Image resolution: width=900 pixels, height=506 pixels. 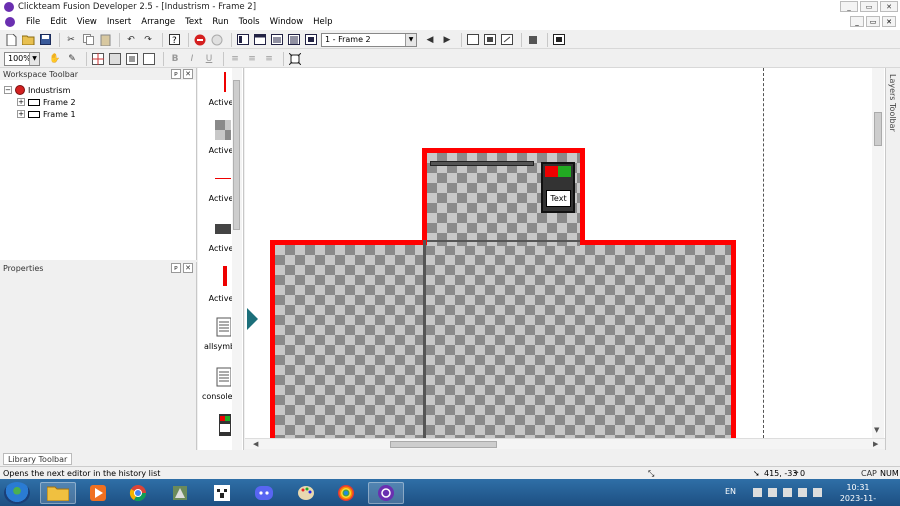 What do you see at coordinates (216, 185) in the screenshot?
I see `library-item-active-3: Active` at bounding box center [216, 185].